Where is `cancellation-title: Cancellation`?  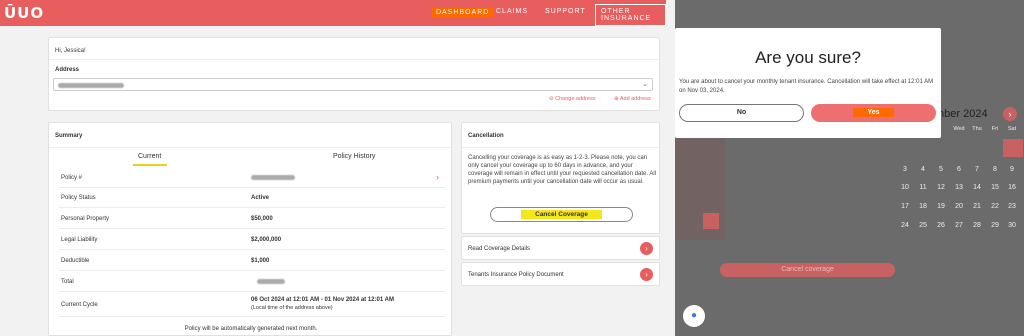 cancellation-title: Cancellation is located at coordinates (486, 136).